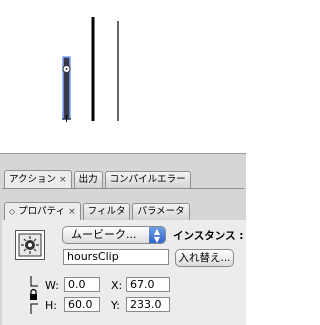 This screenshot has height=325, width=320. What do you see at coordinates (34, 295) in the screenshot?
I see `constrain-lock-icon` at bounding box center [34, 295].